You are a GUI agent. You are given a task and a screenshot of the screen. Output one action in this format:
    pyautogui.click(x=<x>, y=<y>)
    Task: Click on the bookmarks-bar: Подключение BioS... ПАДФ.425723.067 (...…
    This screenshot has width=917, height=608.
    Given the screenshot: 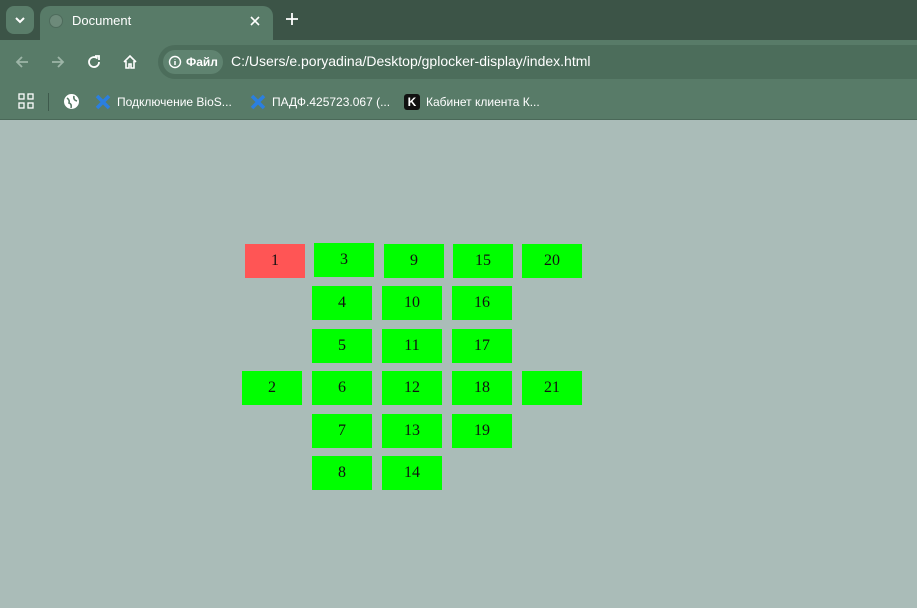 What is the action you would take?
    pyautogui.click(x=458, y=102)
    